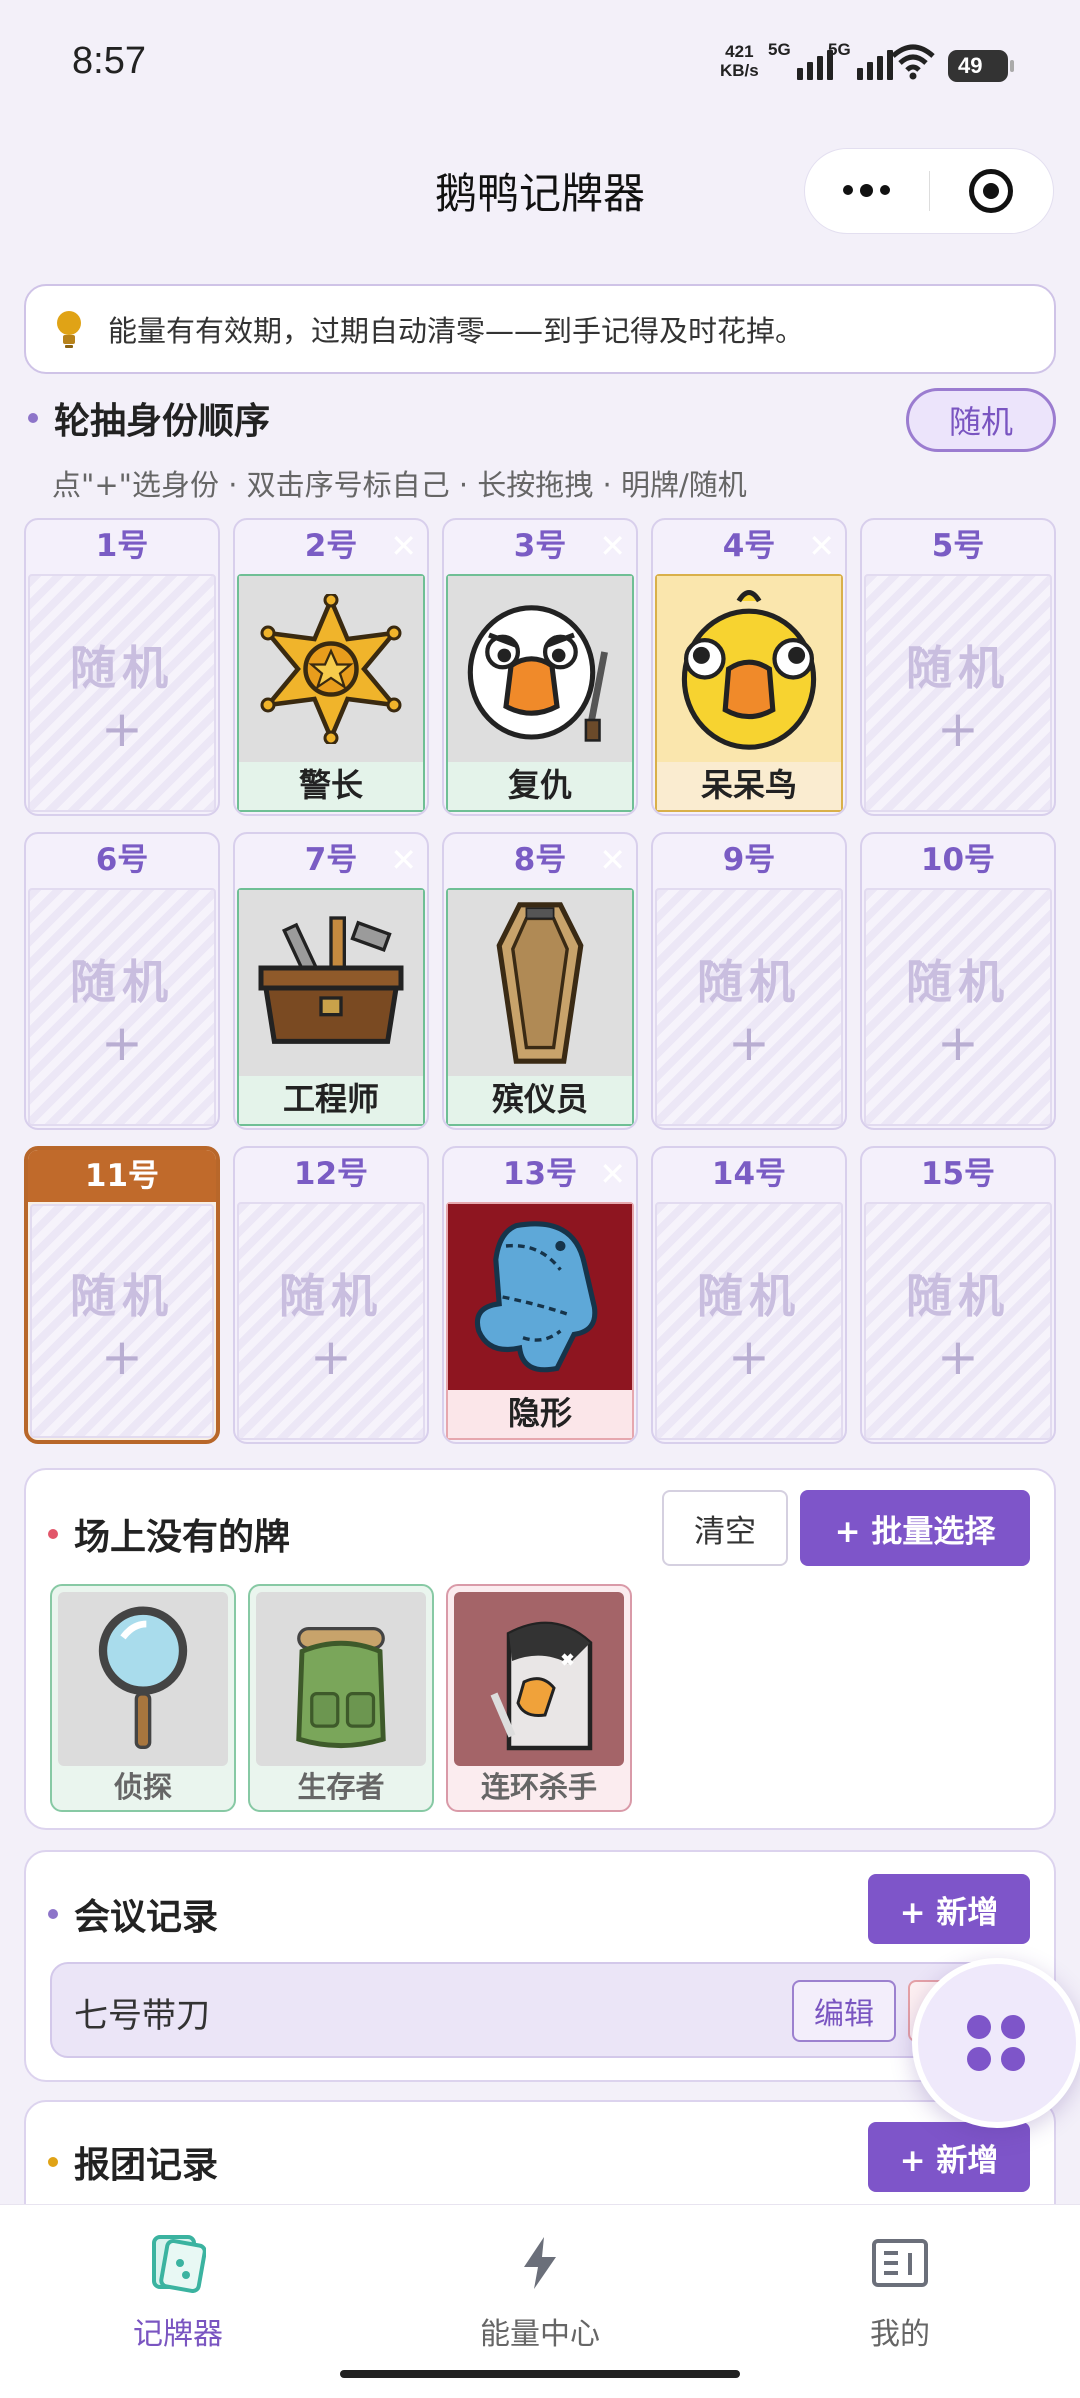 The image size is (1080, 2398). I want to click on seat-12: 12号 随机 +, so click(331, 1295).